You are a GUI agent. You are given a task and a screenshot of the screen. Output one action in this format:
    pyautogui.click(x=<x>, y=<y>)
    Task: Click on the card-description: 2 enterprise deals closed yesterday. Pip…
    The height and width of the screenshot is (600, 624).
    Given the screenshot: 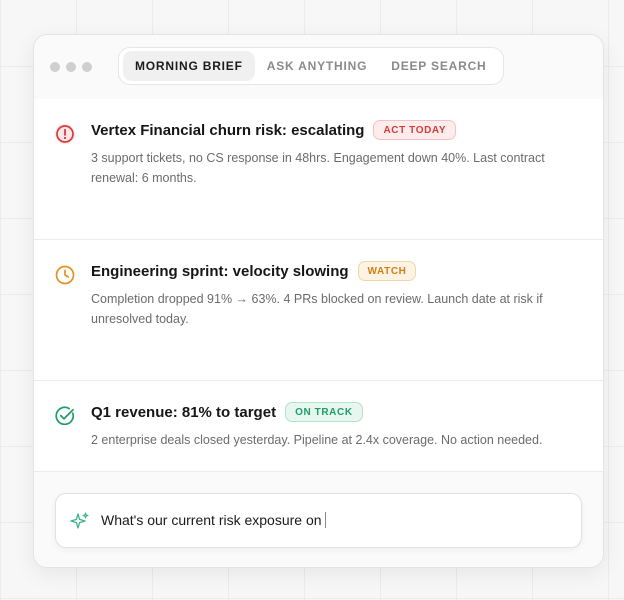 What is the action you would take?
    pyautogui.click(x=317, y=440)
    